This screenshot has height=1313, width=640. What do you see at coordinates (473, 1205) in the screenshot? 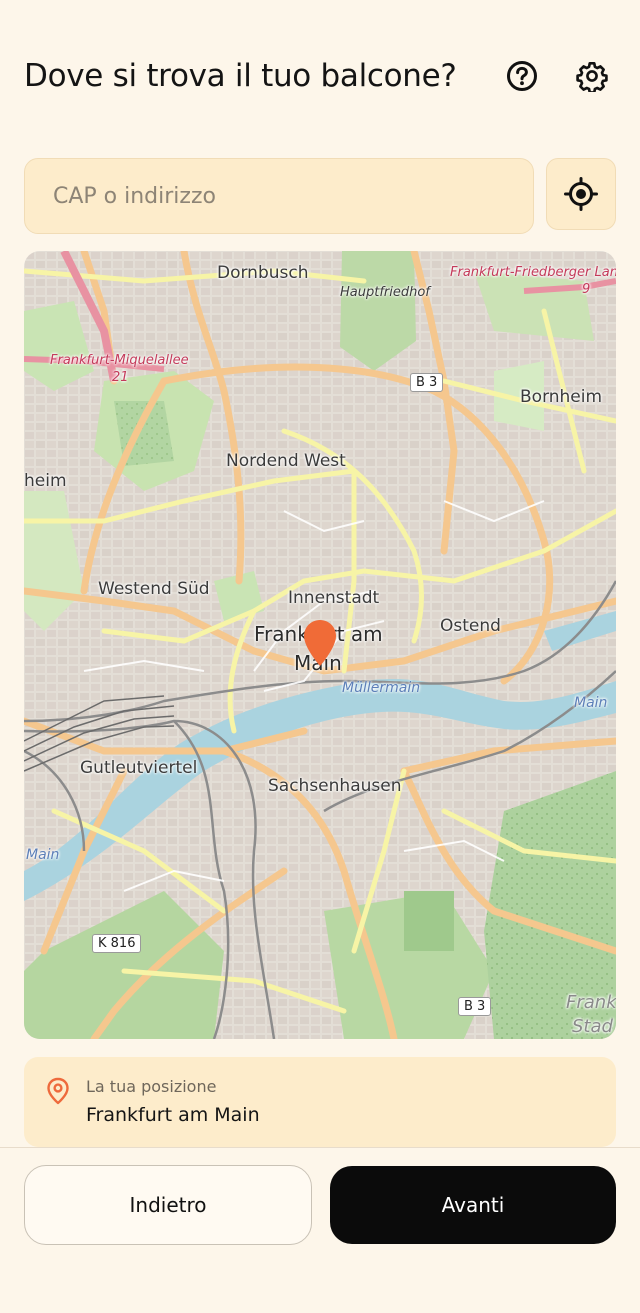
I see `next-button: Avanti` at bounding box center [473, 1205].